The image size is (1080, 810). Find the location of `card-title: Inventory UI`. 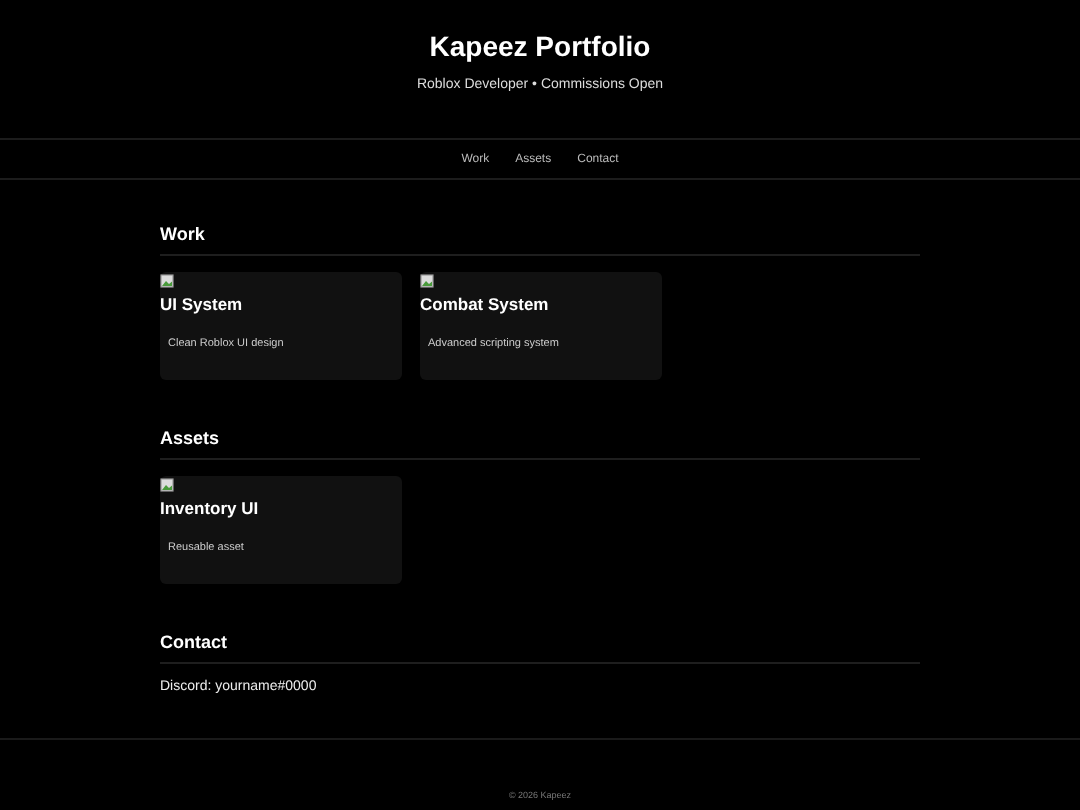

card-title: Inventory UI is located at coordinates (210, 508).